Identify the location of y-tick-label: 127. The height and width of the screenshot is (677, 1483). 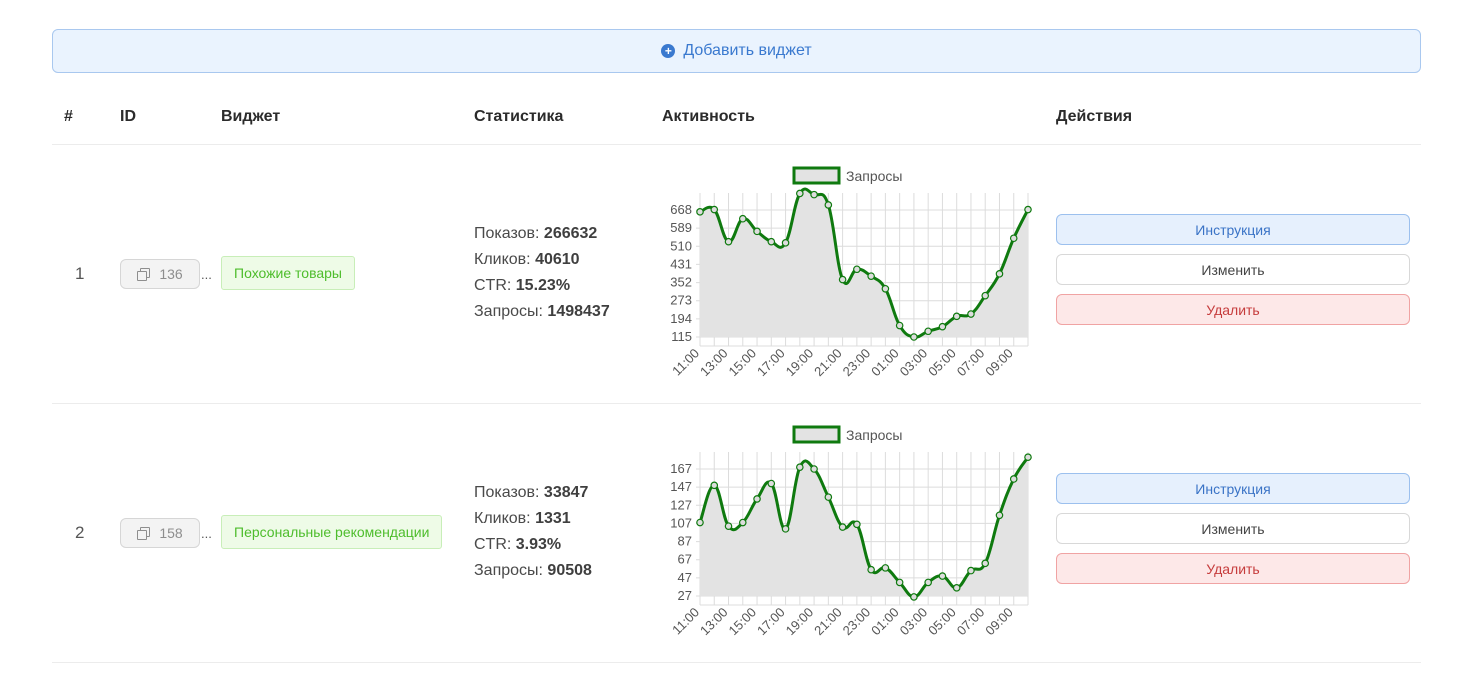
(681, 504).